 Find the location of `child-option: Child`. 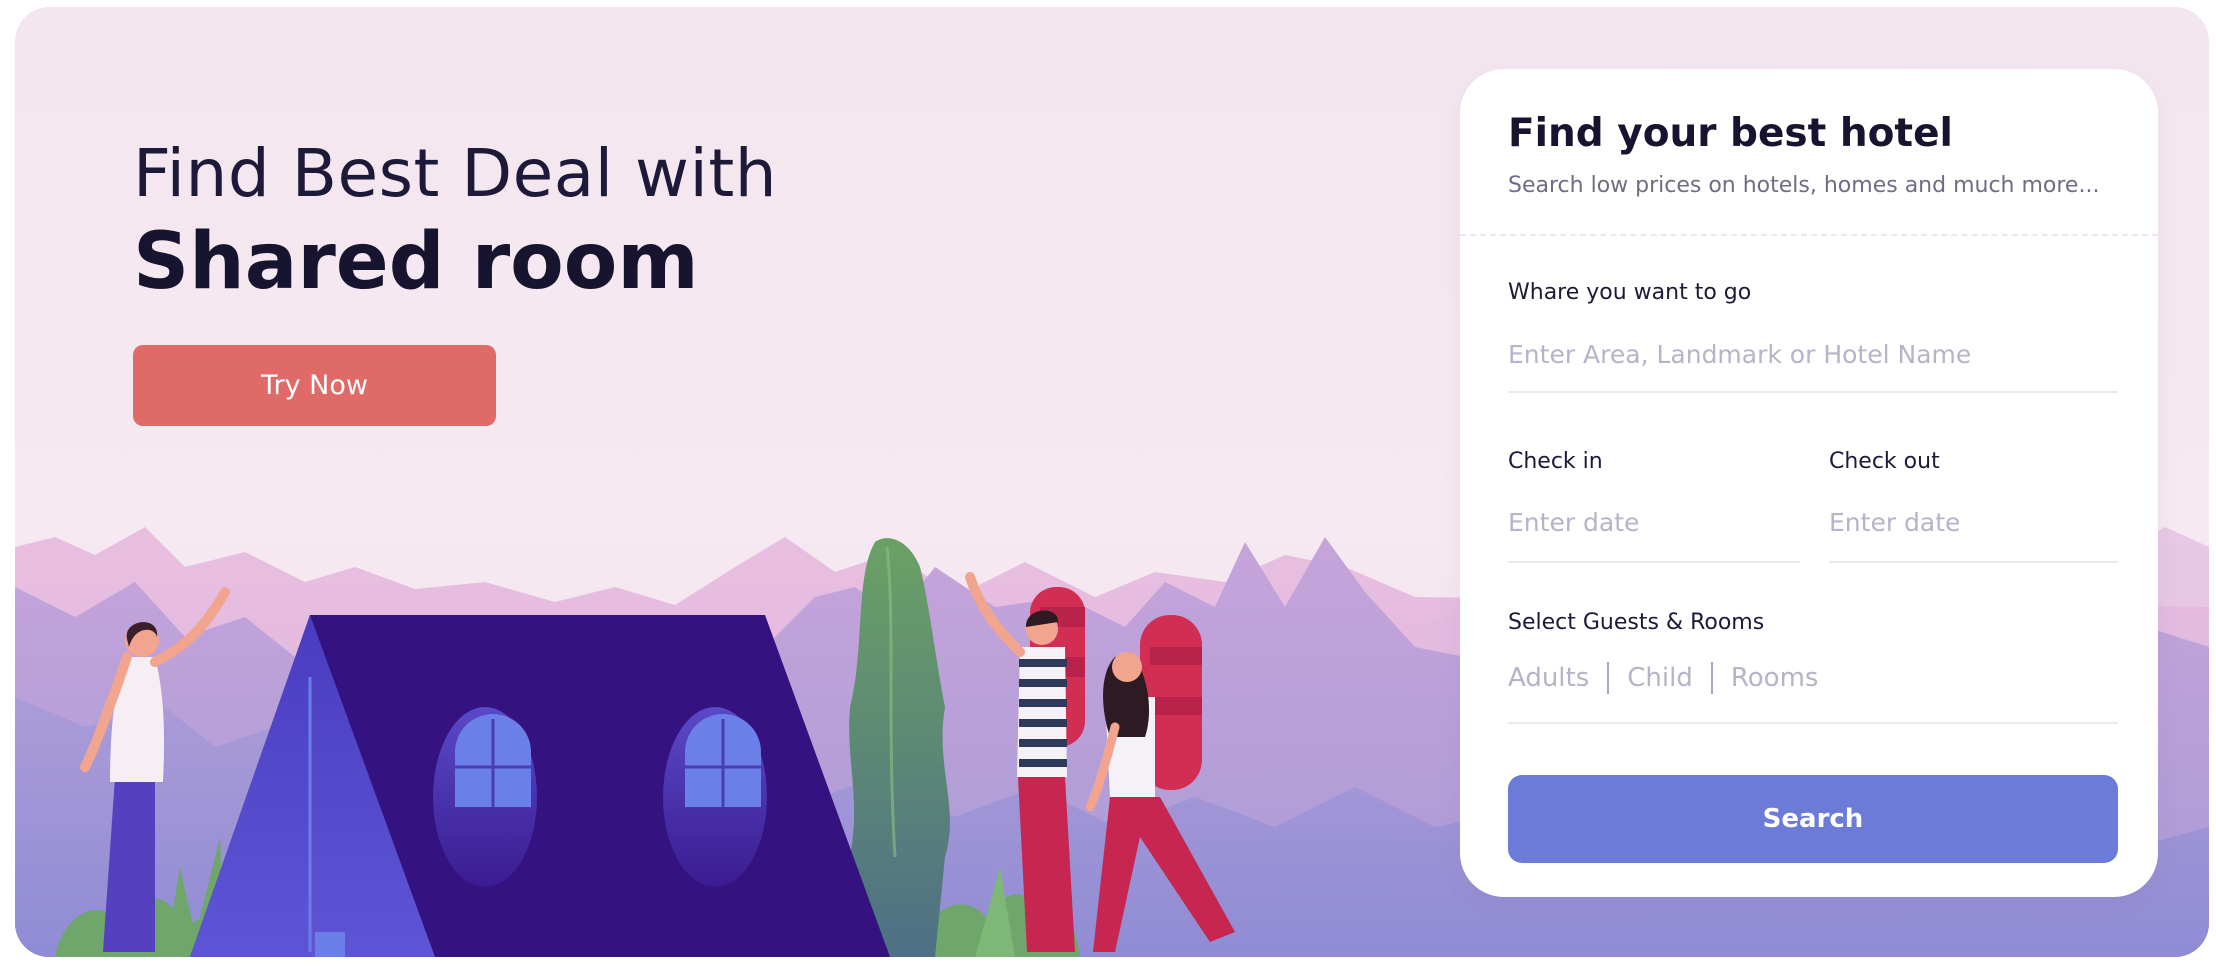

child-option: Child is located at coordinates (1660, 678).